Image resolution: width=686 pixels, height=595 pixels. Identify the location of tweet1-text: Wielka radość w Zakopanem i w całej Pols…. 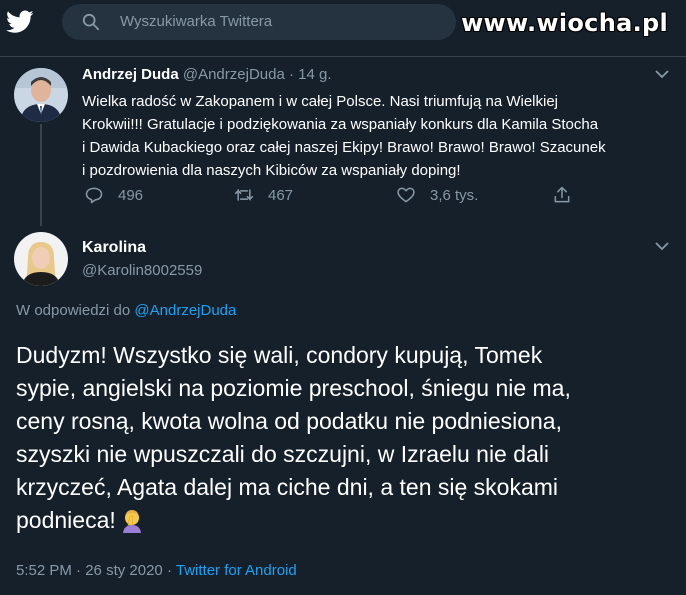
(382, 136).